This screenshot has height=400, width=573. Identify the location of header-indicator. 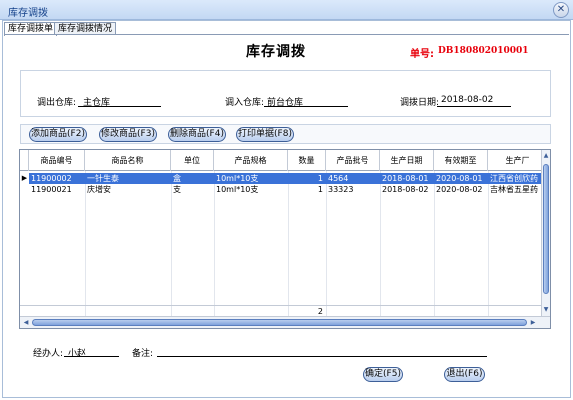
(24, 160).